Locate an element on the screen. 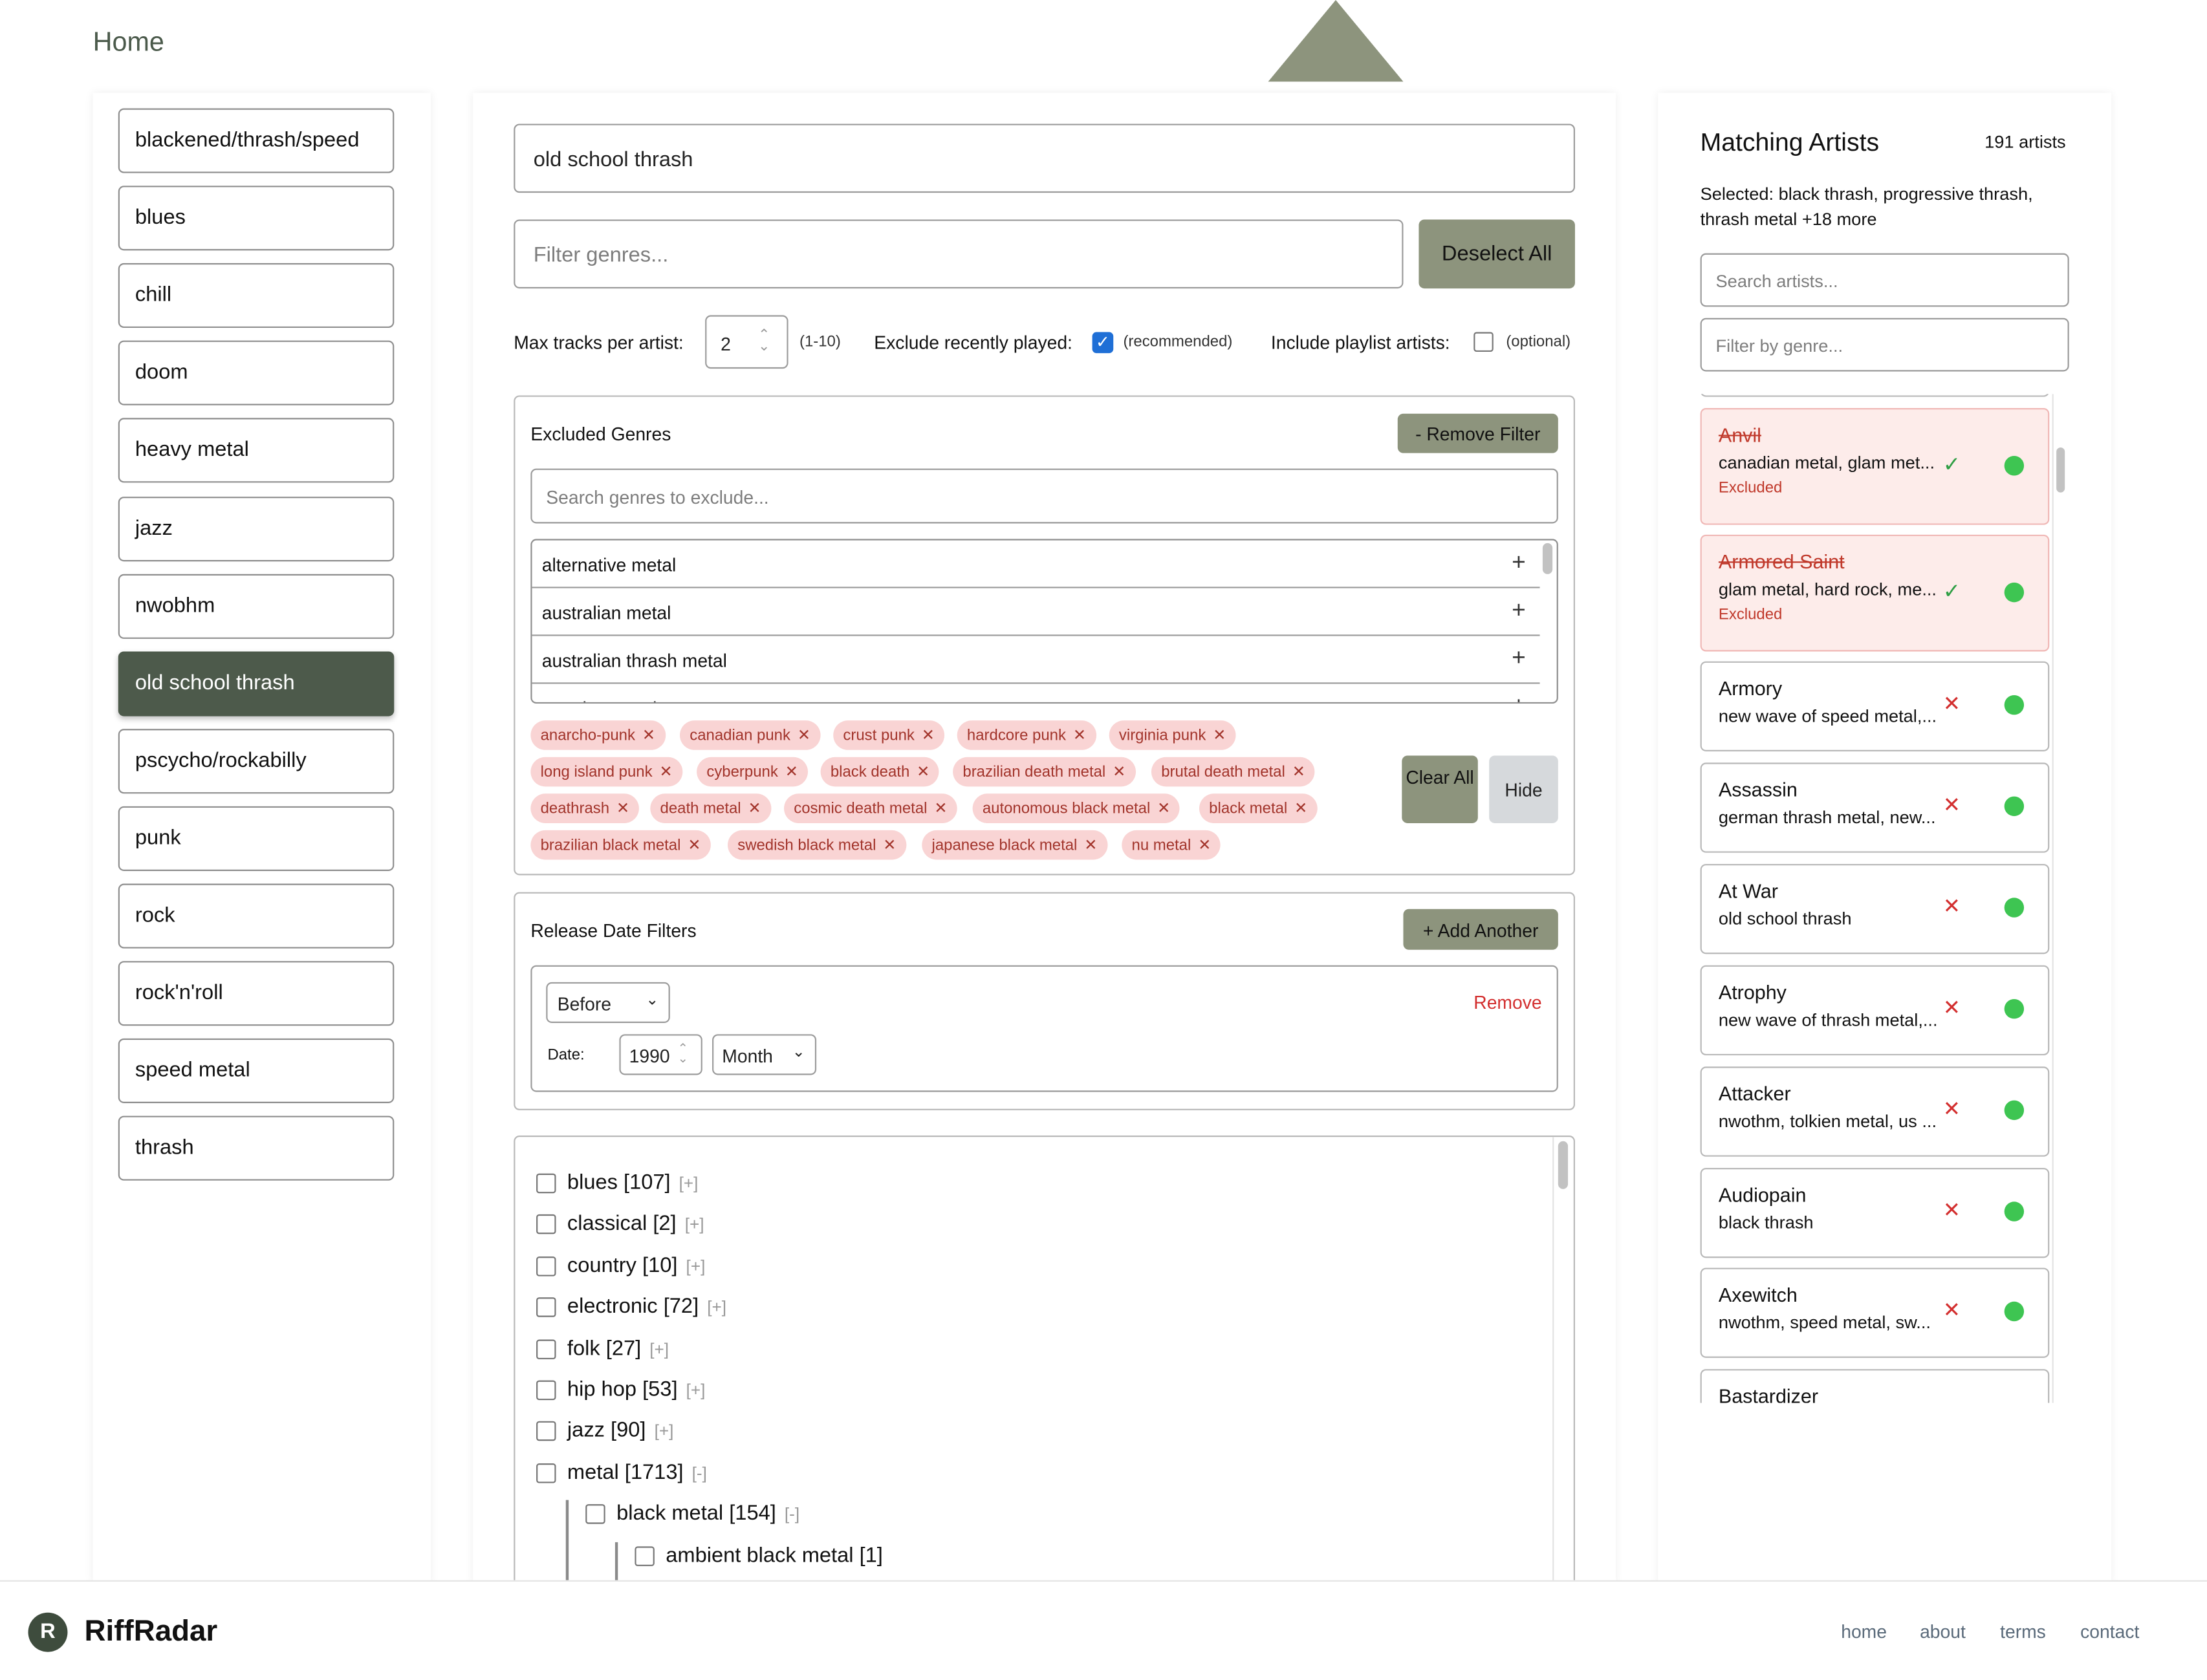 This screenshot has width=2207, height=1680. before-after-select: Before ⌄ is located at coordinates (608, 1002).